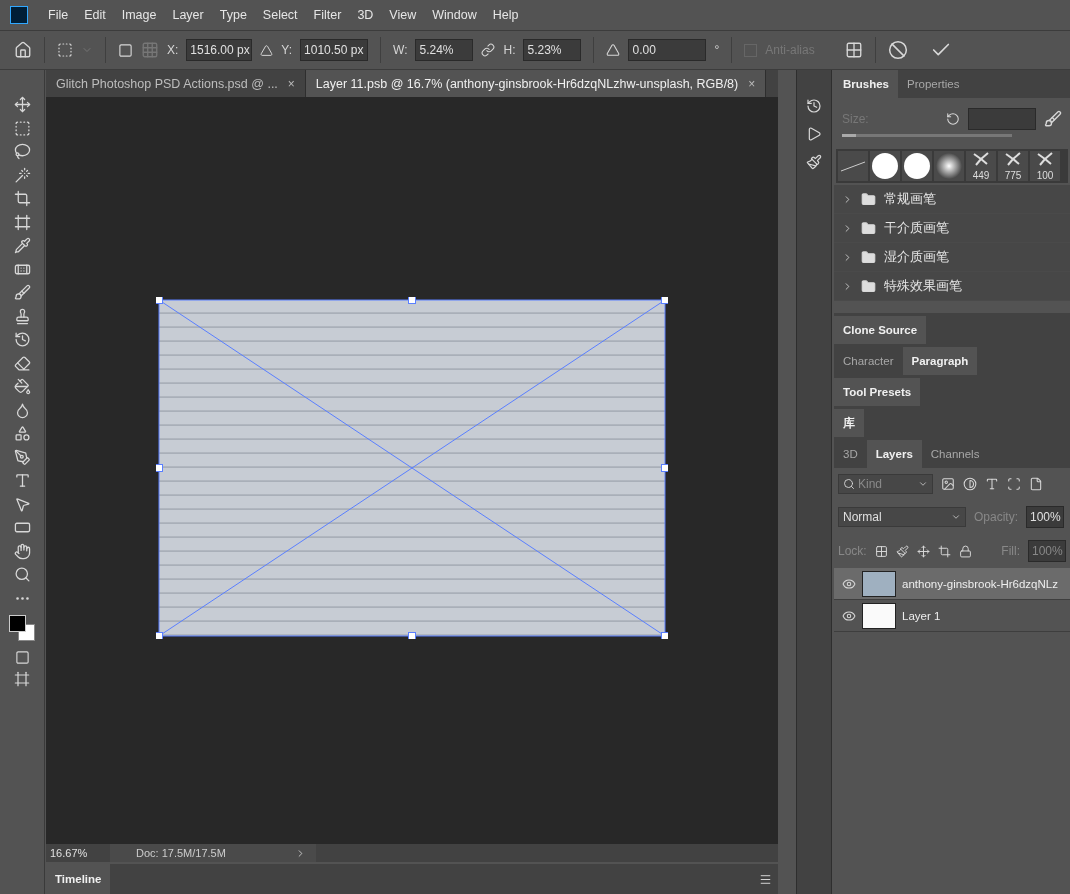  I want to click on brush-folder: 湿介质画笔, so click(952, 257).